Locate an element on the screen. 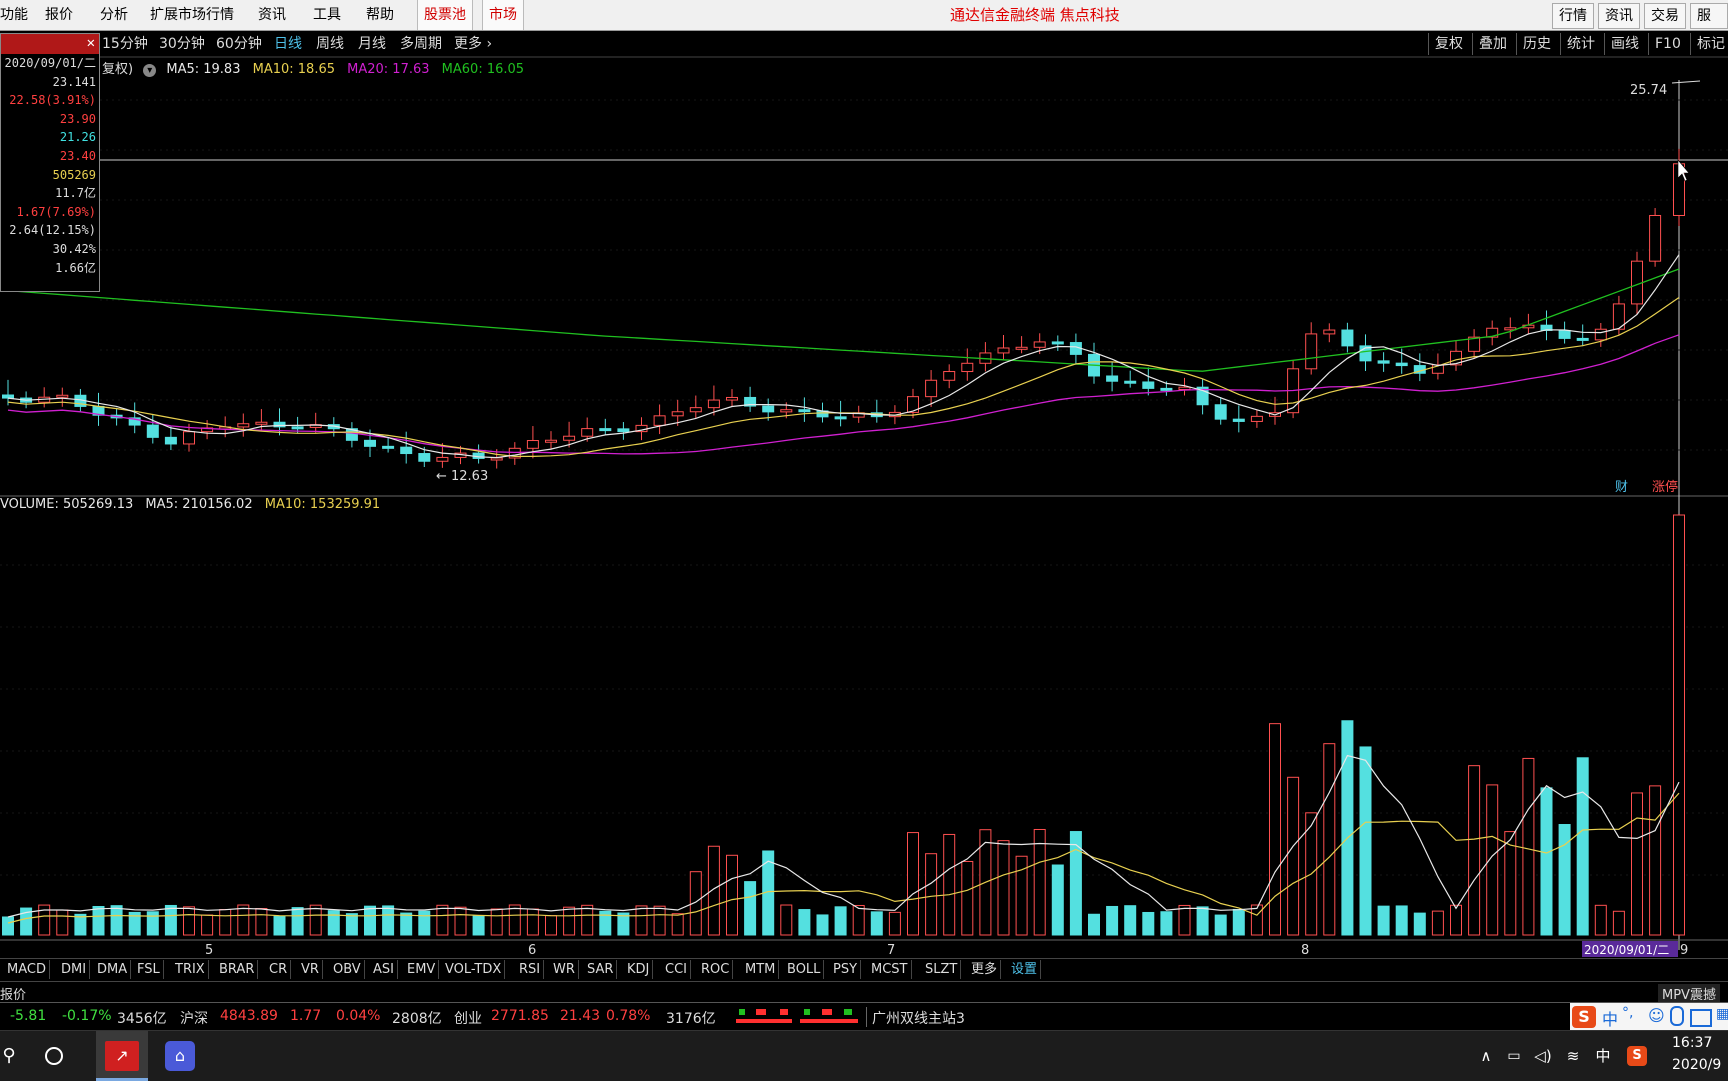 The image size is (1728, 1081). battery-icon: ▭ is located at coordinates (1514, 1056).